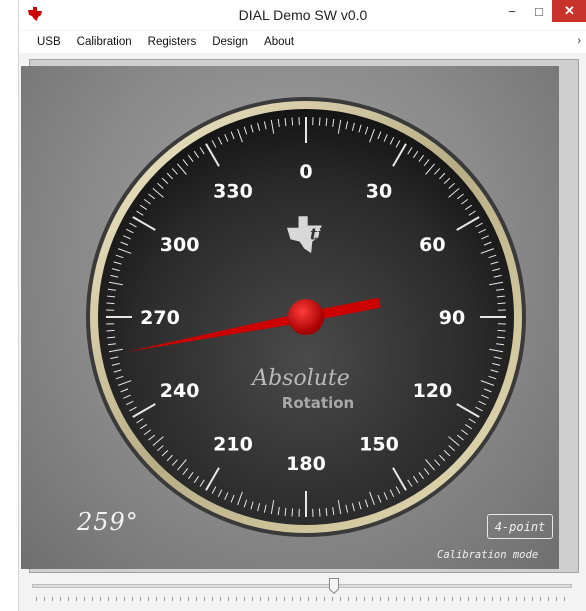 Image resolution: width=586 pixels, height=611 pixels. Describe the element at coordinates (180, 245) in the screenshot. I see `dial-label-300: 300` at that location.